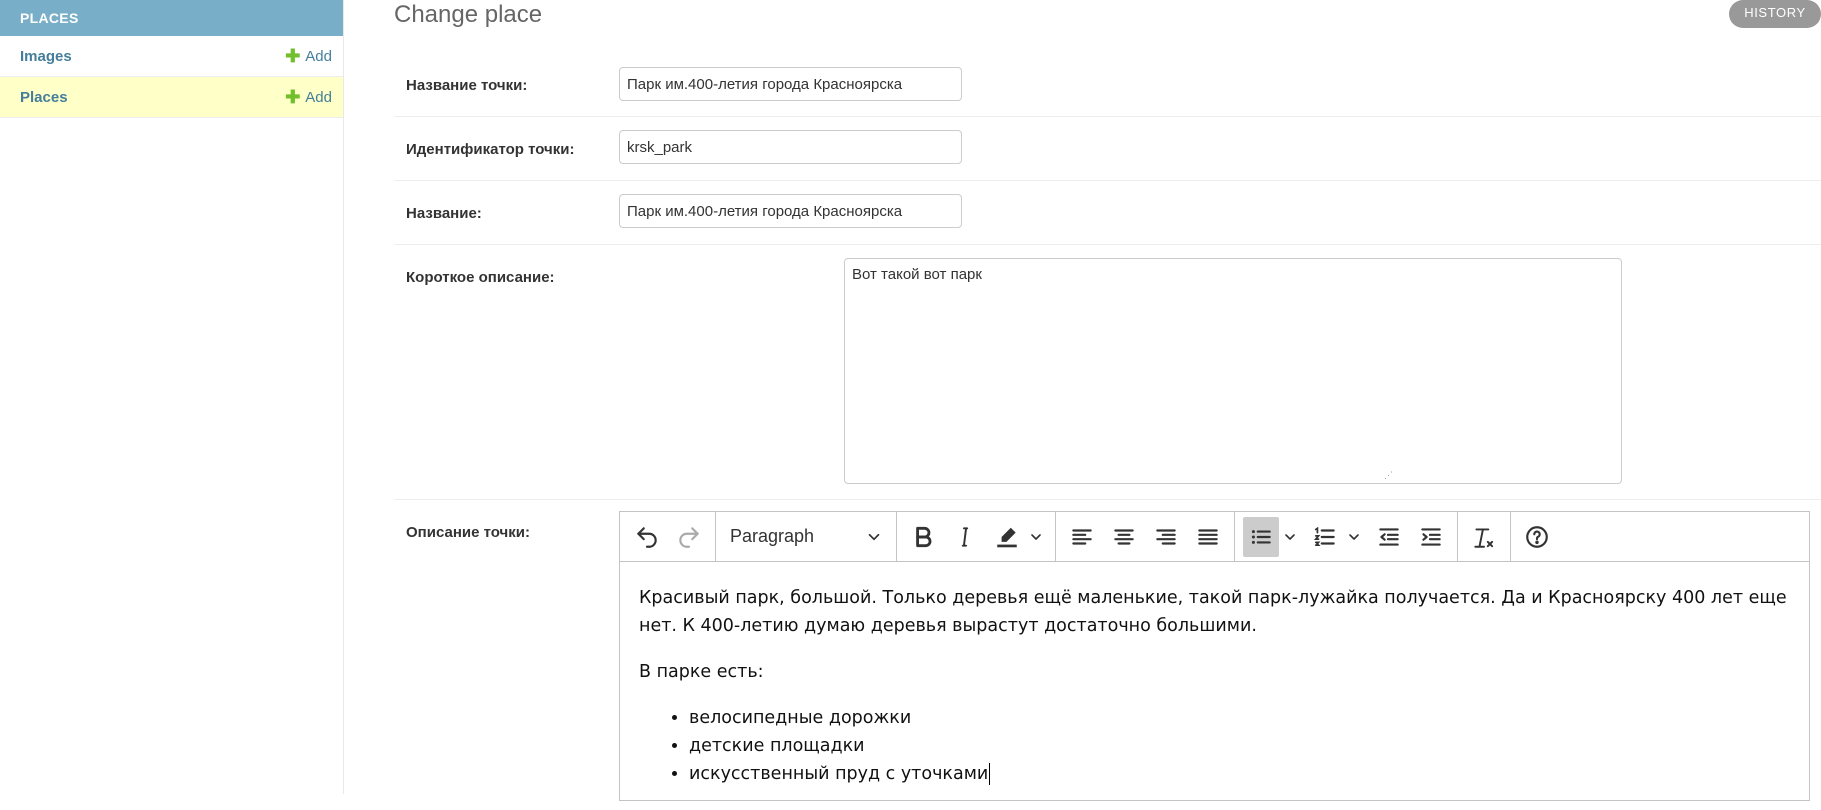  What do you see at coordinates (171, 56) in the screenshot?
I see `sidebar-item-images: Images ✚ Add` at bounding box center [171, 56].